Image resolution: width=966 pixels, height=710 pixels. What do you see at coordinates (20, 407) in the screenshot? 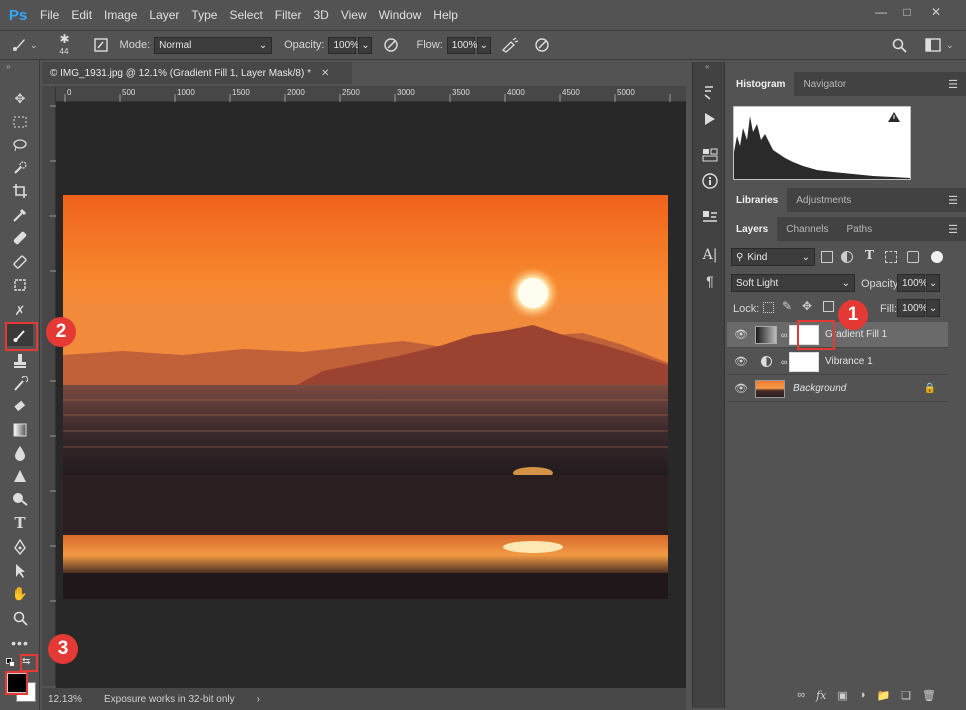
I see `eraser-tool-icon` at bounding box center [20, 407].